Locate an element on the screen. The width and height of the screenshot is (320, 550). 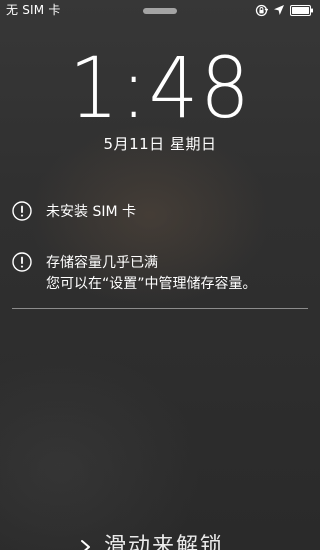
status-icons is located at coordinates (284, 10).